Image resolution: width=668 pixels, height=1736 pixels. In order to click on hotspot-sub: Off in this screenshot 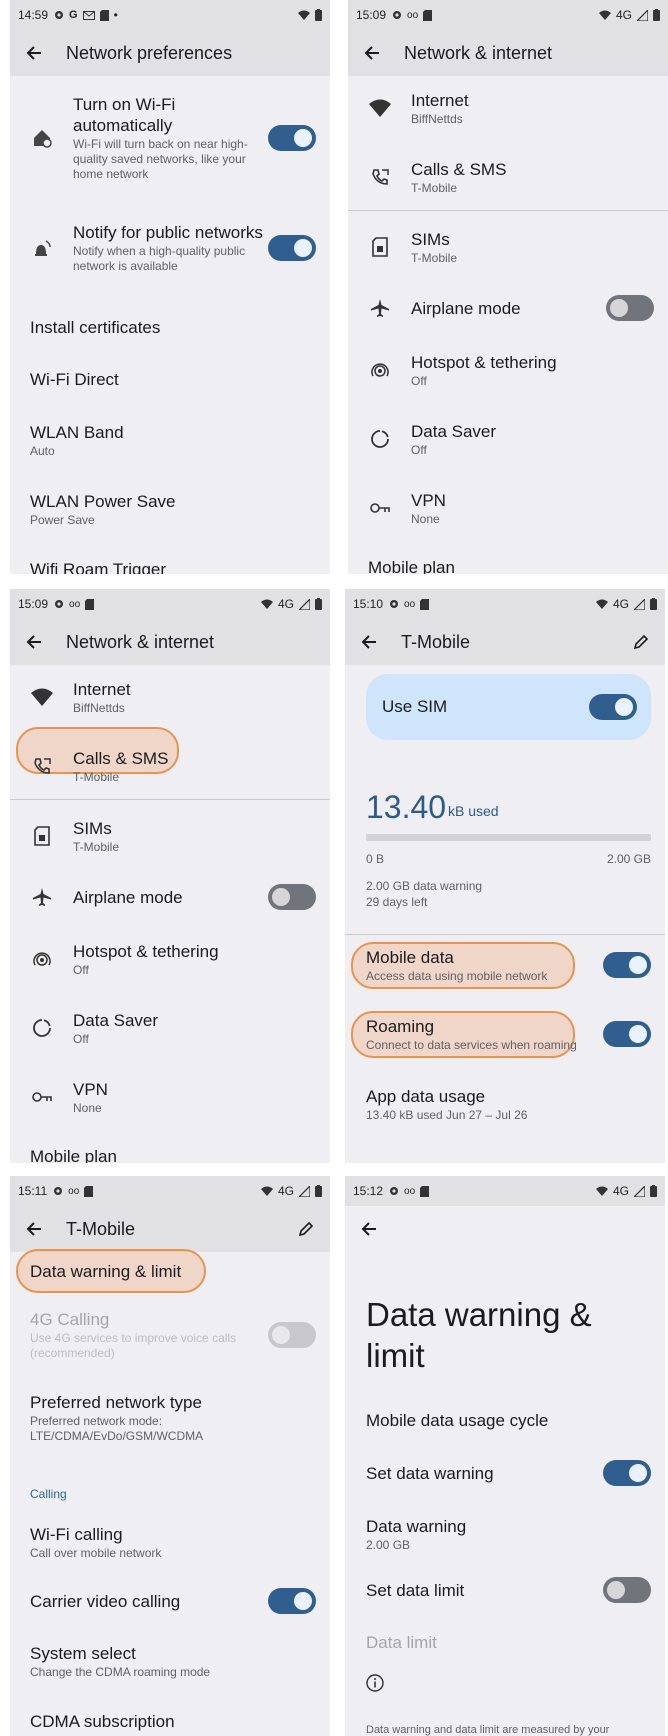, I will do `click(81, 969)`.